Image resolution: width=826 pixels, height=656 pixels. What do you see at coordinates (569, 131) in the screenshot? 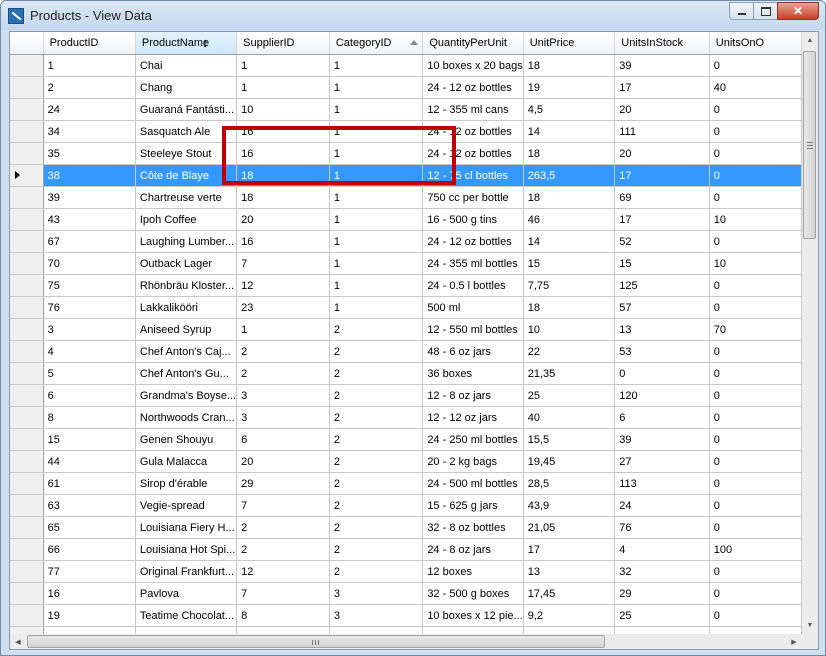
I see `table-cell: 14` at bounding box center [569, 131].